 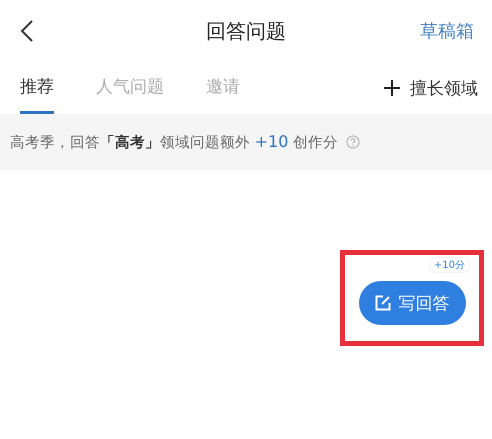 What do you see at coordinates (392, 88) in the screenshot?
I see `plus-icon` at bounding box center [392, 88].